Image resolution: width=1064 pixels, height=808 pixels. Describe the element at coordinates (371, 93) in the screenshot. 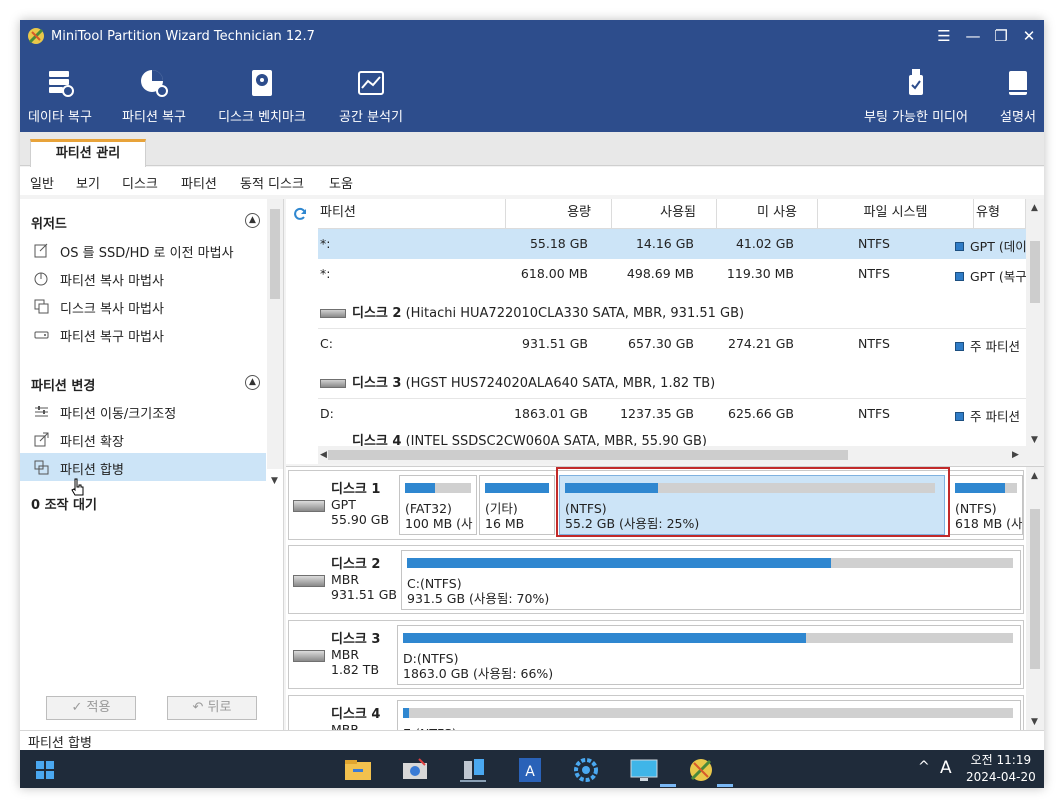

I see `space-analyzer-button: 공간 분석기` at that location.